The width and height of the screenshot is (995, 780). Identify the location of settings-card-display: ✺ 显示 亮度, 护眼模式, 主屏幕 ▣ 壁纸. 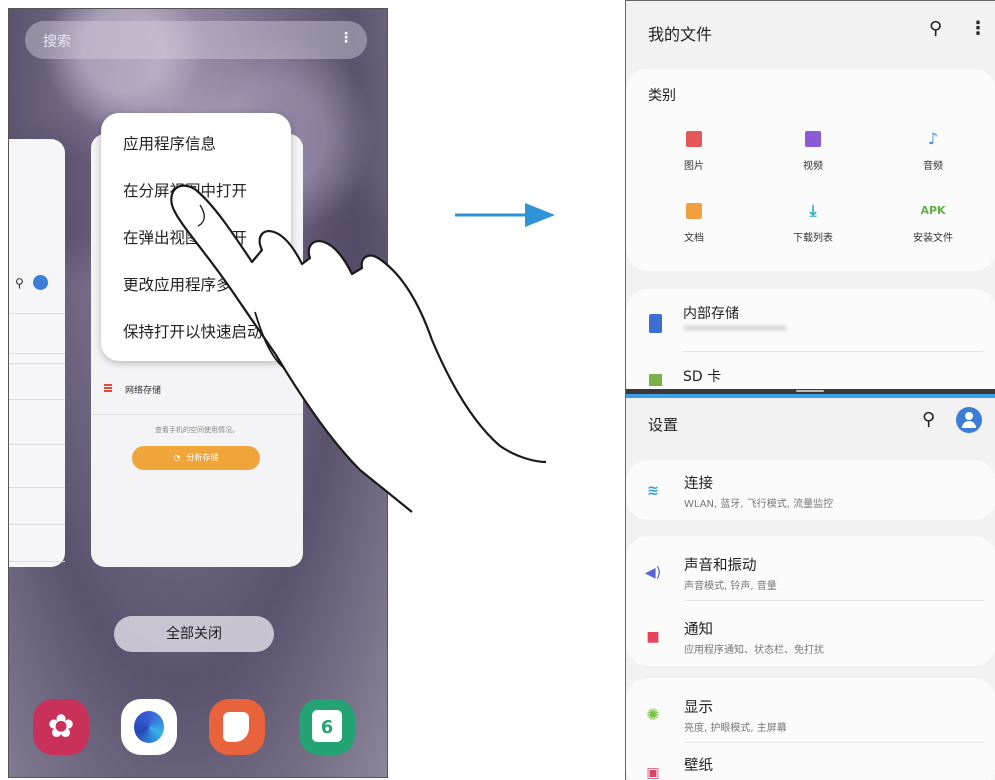
(810, 729).